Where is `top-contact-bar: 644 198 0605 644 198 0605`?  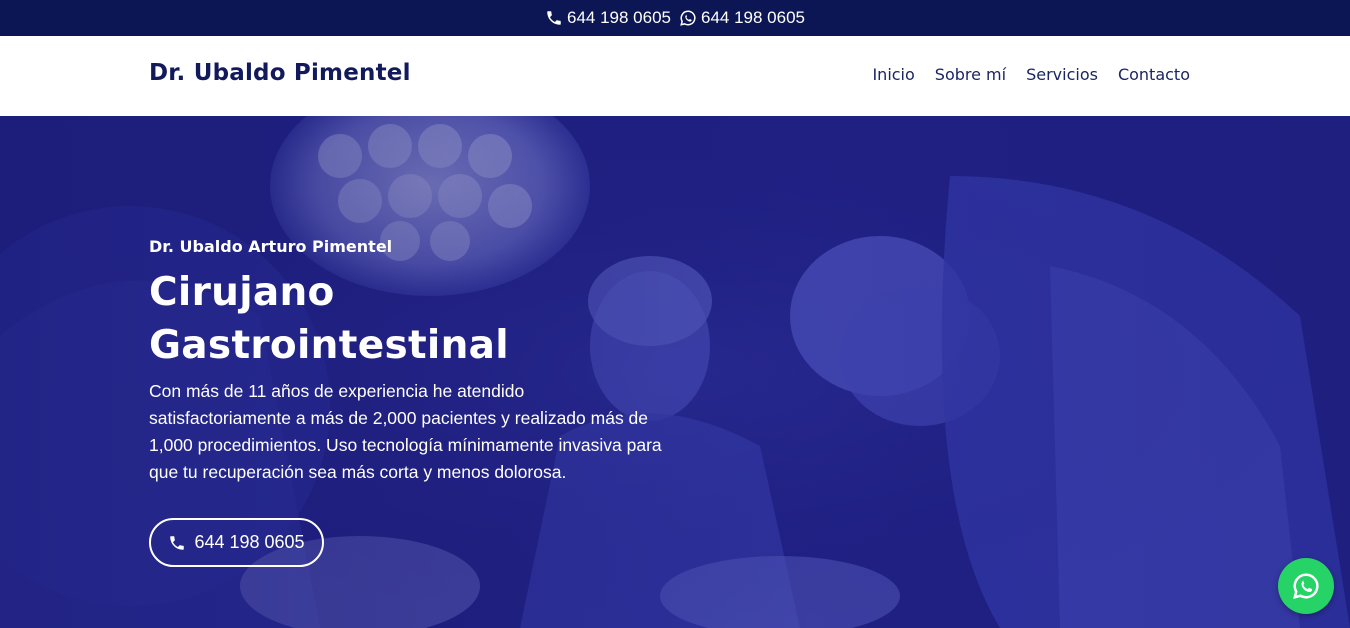
top-contact-bar: 644 198 0605 644 198 0605 is located at coordinates (675, 18).